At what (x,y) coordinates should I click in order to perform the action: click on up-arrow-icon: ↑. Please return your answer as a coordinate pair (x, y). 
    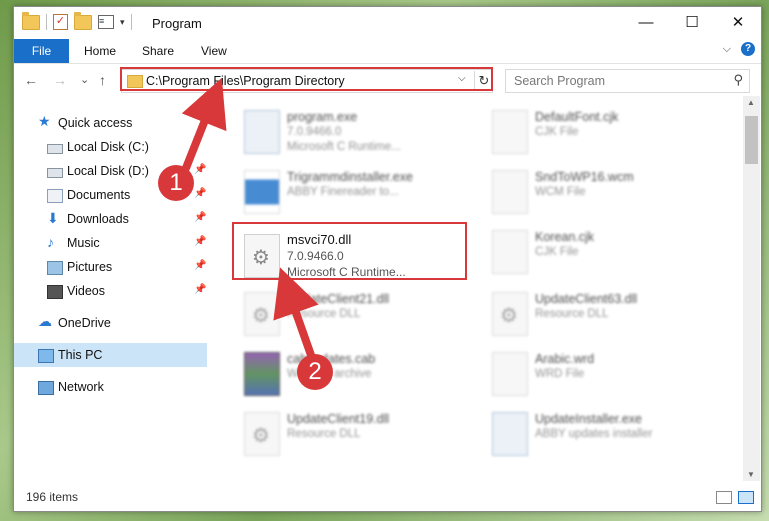
    Looking at the image, I should click on (102, 80).